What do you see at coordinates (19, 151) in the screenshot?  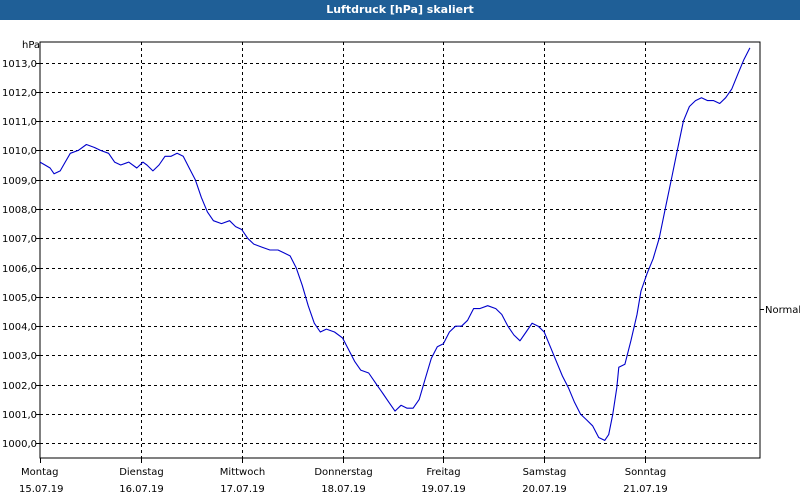 I see `y-tick-label: 1010,0` at bounding box center [19, 151].